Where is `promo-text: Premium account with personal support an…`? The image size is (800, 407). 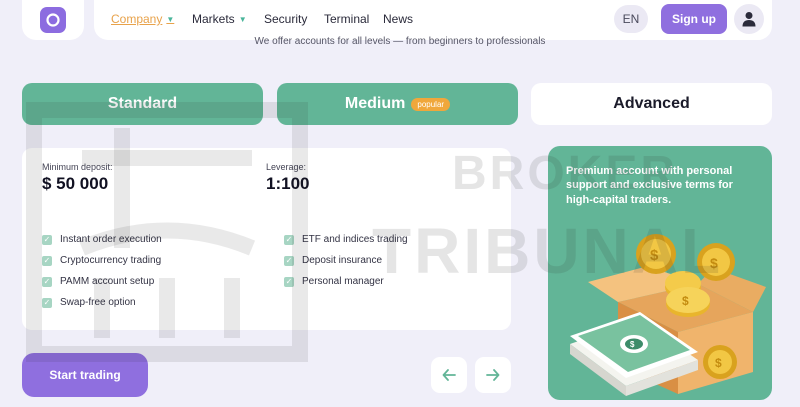 promo-text: Premium account with personal support an… is located at coordinates (649, 185).